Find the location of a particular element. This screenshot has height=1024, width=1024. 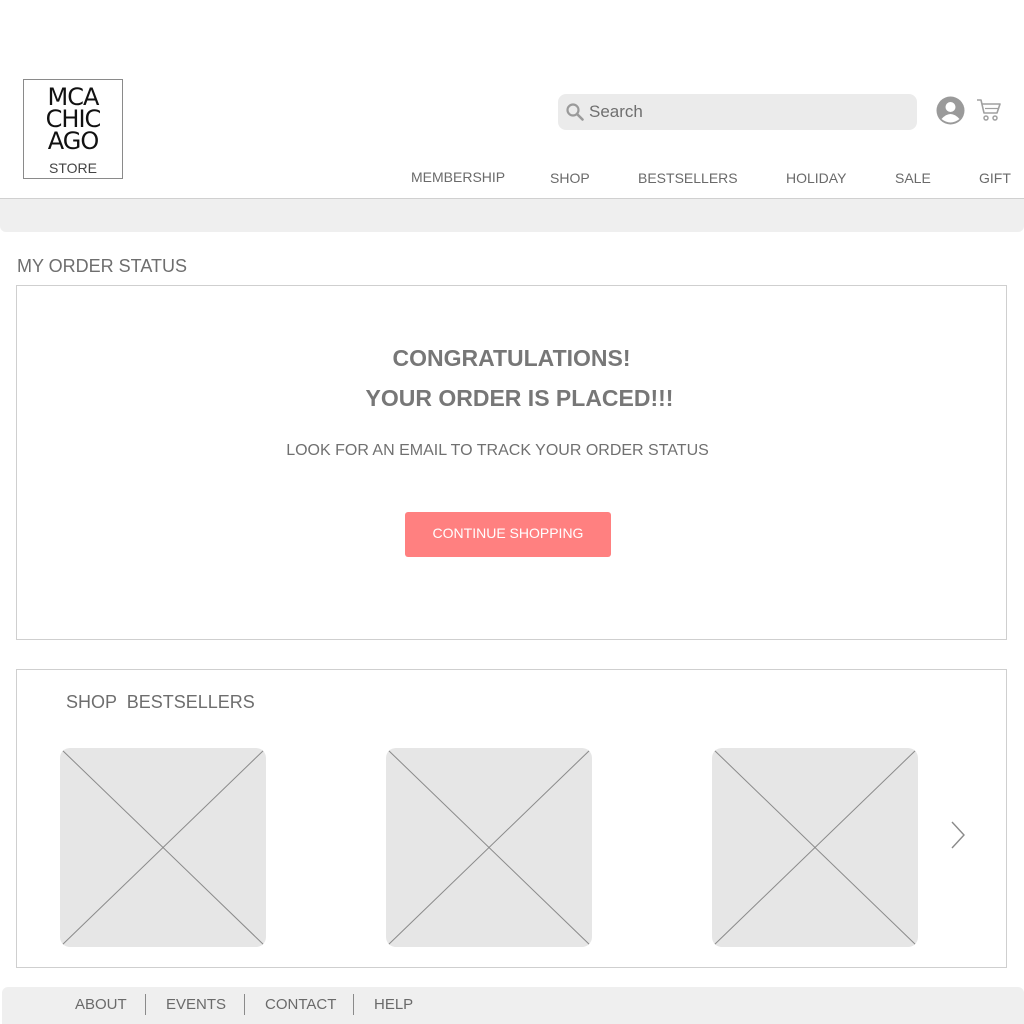

order-placed-heading: YOUR ORDER IS PLACED!!! is located at coordinates (519, 398).